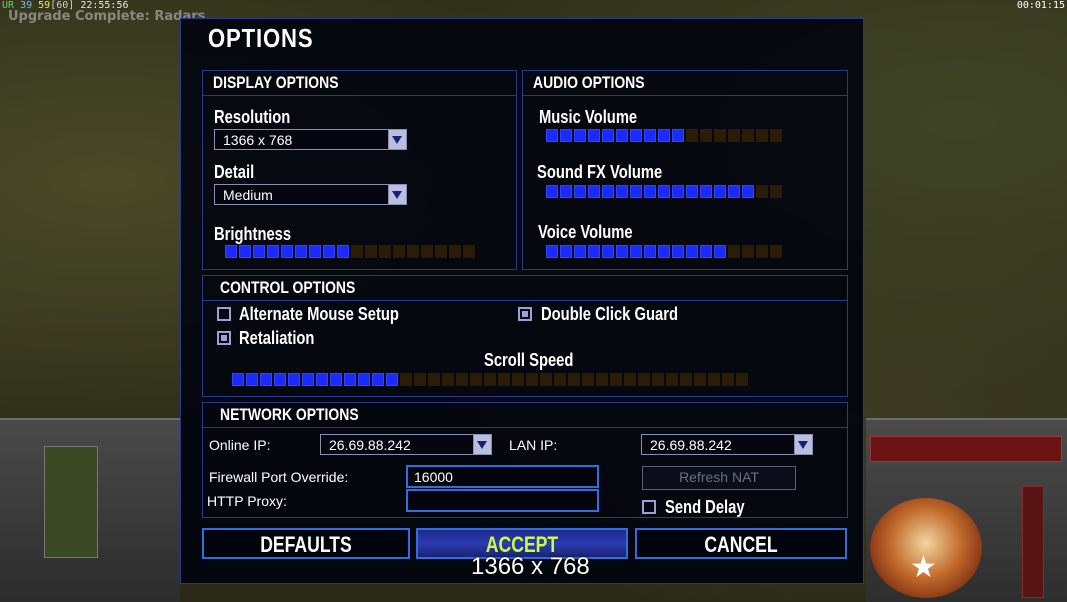  I want to click on double-click-guard-checkbox, so click(525, 314).